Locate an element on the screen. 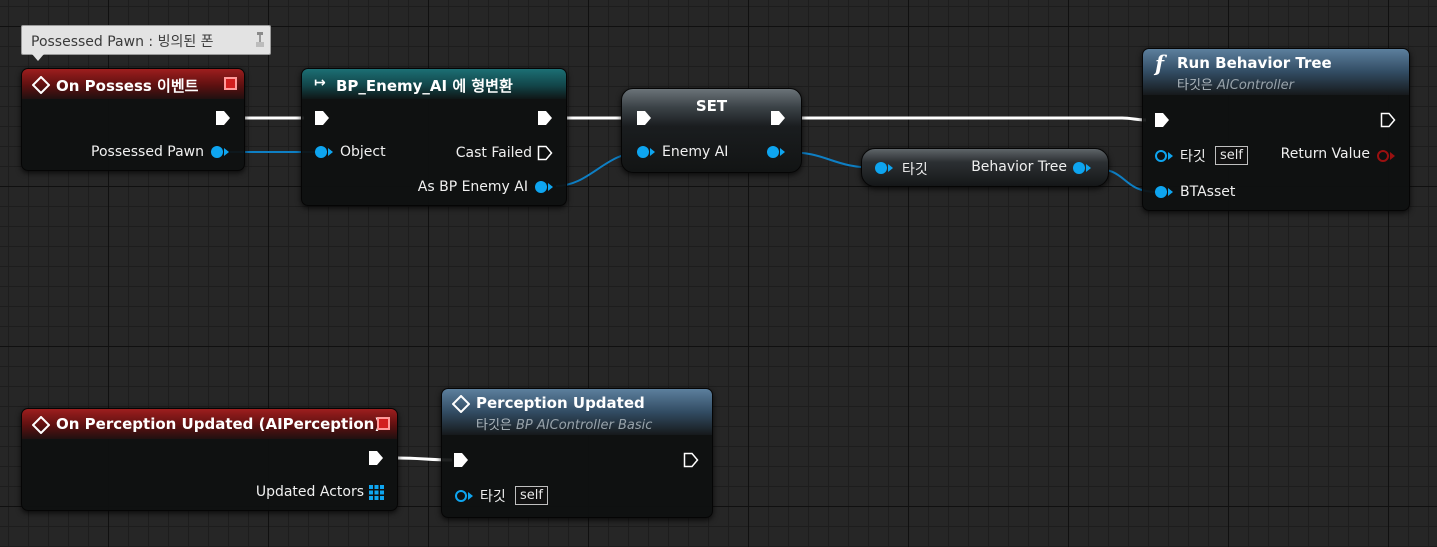 The image size is (1437, 547). object-label: Object is located at coordinates (363, 152).